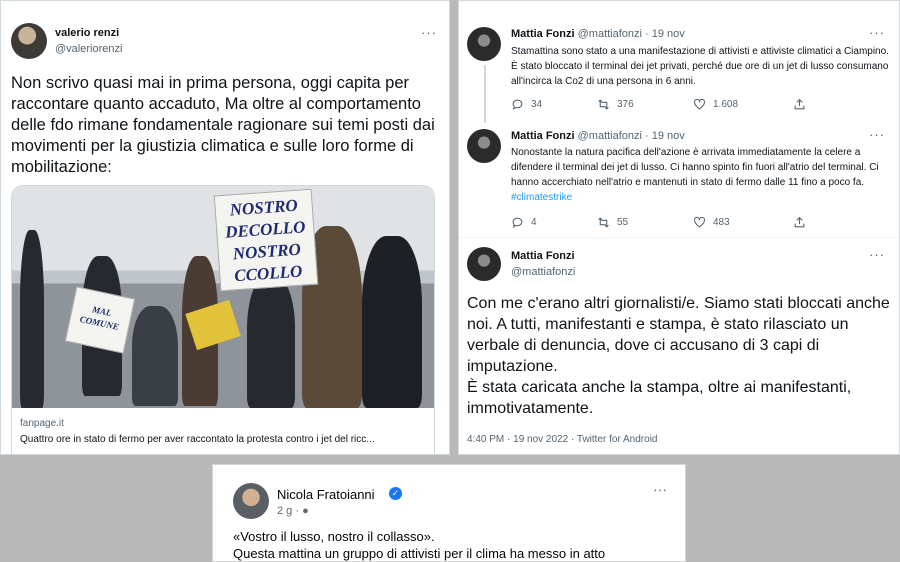 Image resolution: width=900 pixels, height=562 pixels. What do you see at coordinates (289, 511) in the screenshot?
I see `post-time: 2 g ·` at bounding box center [289, 511].